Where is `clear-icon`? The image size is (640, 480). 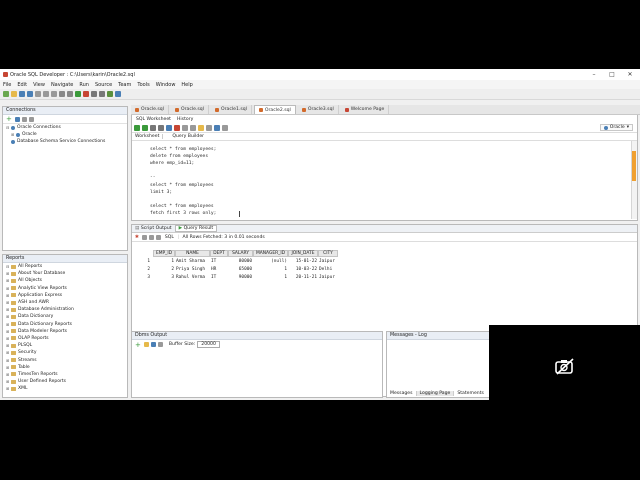 clear-icon is located at coordinates (146, 344).